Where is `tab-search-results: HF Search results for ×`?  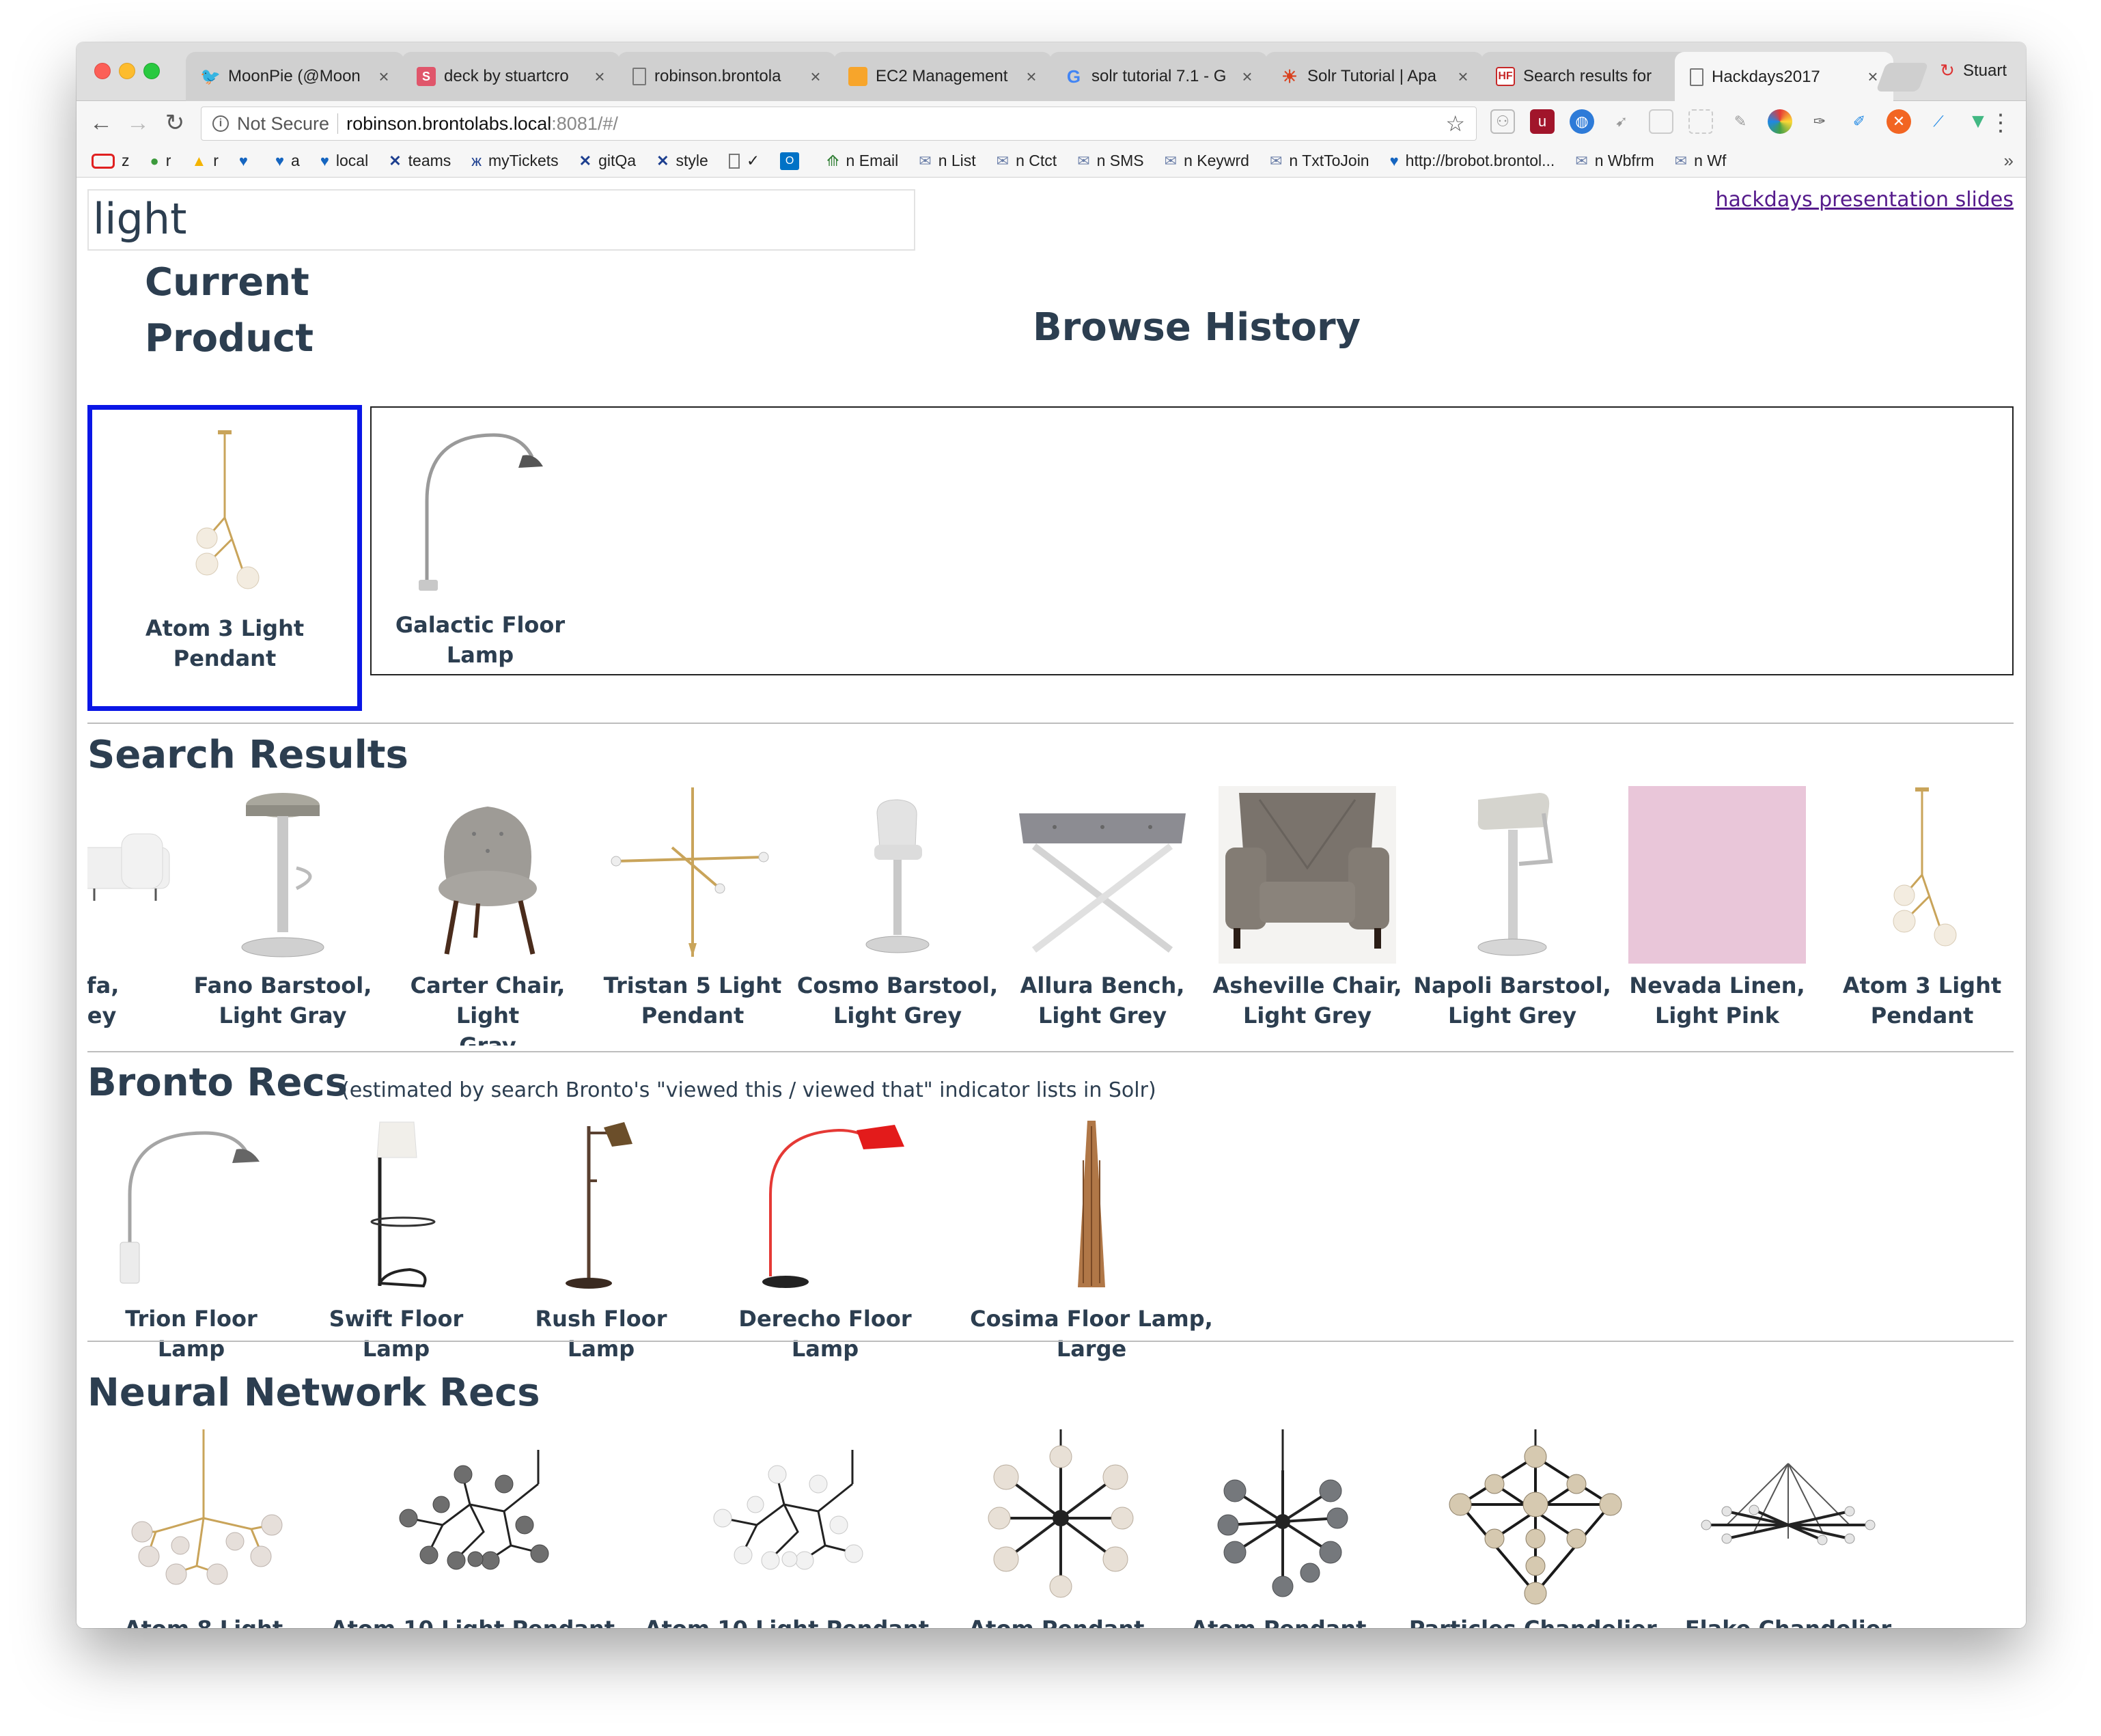 tab-search-results: HF Search results for × is located at coordinates (1590, 76).